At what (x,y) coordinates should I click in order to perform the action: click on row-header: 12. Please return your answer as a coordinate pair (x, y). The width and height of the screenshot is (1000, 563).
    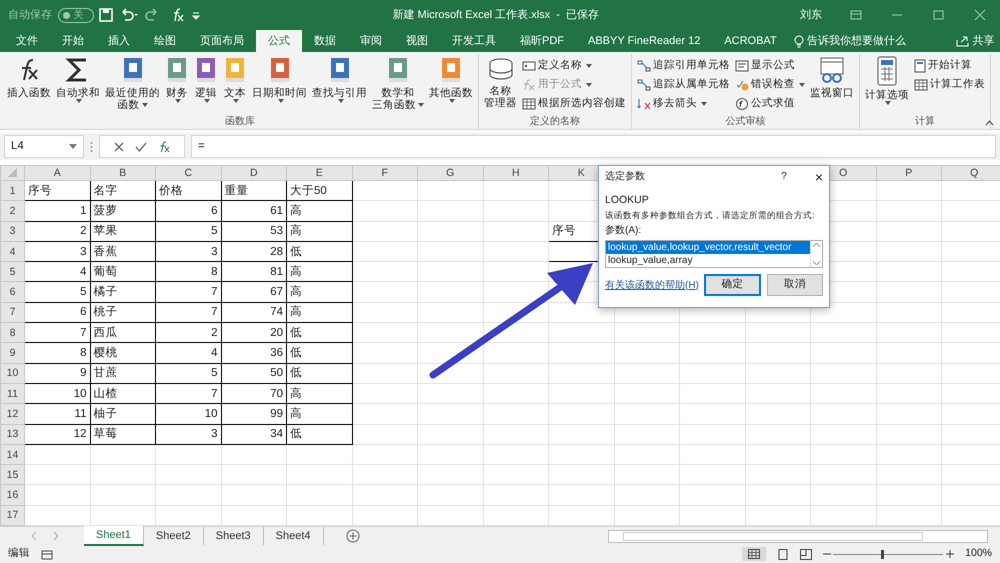
    Looking at the image, I should click on (12, 414).